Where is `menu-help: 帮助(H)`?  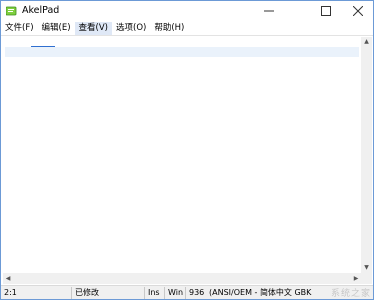 menu-help: 帮助(H) is located at coordinates (169, 28).